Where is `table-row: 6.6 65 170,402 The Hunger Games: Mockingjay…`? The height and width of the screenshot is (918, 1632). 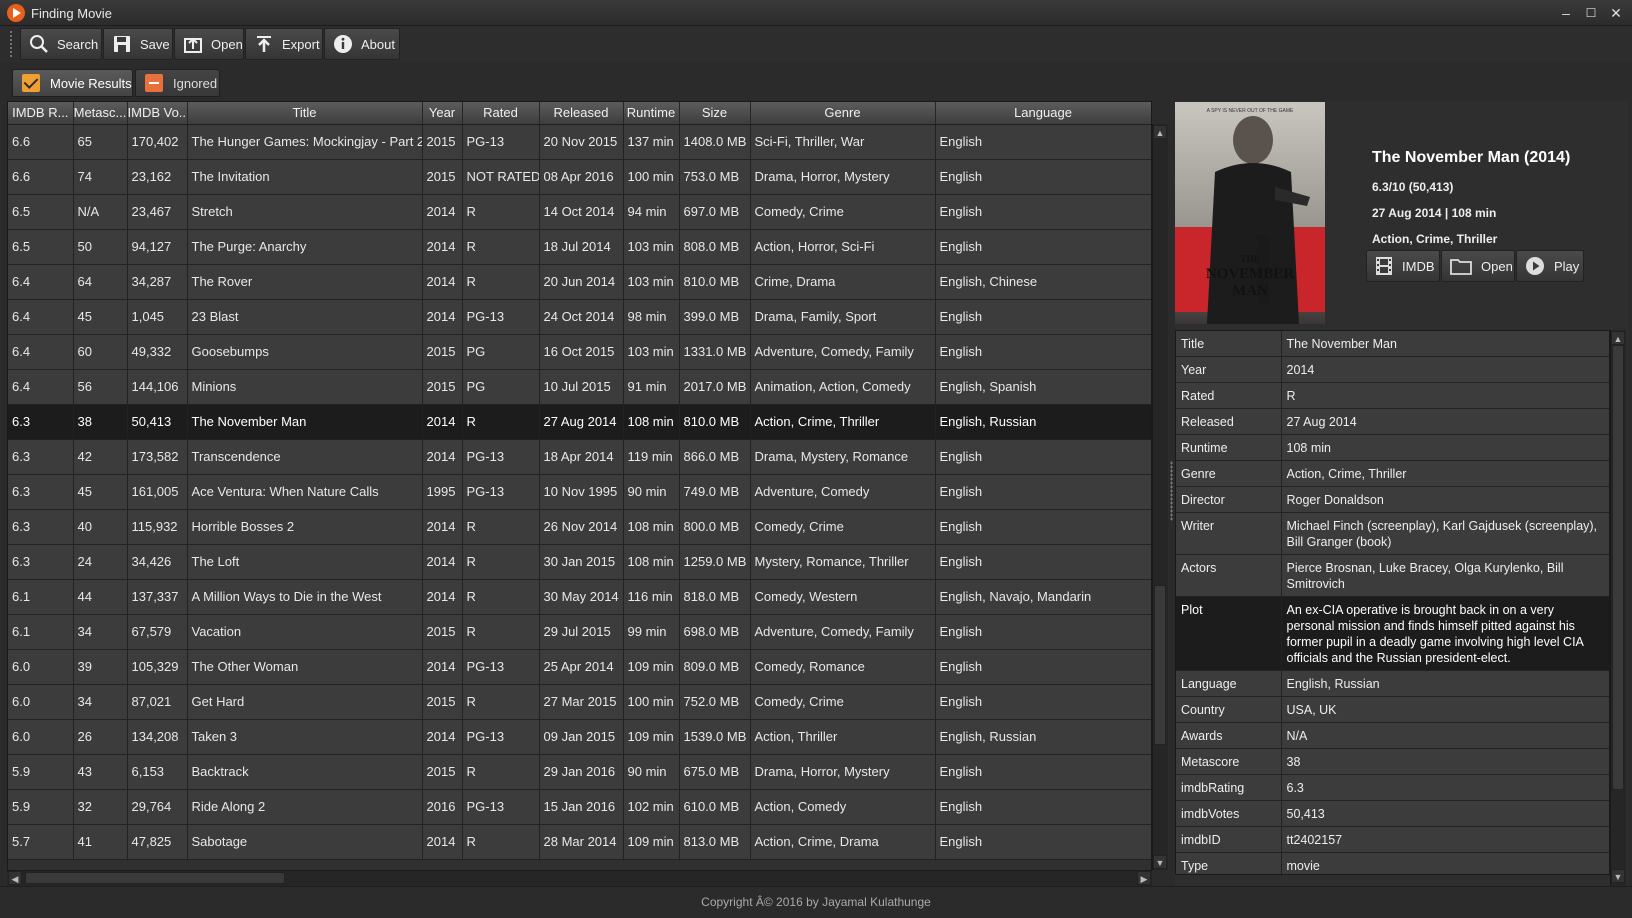
table-row: 6.6 65 170,402 The Hunger Games: Mockingjay… is located at coordinates (579, 142).